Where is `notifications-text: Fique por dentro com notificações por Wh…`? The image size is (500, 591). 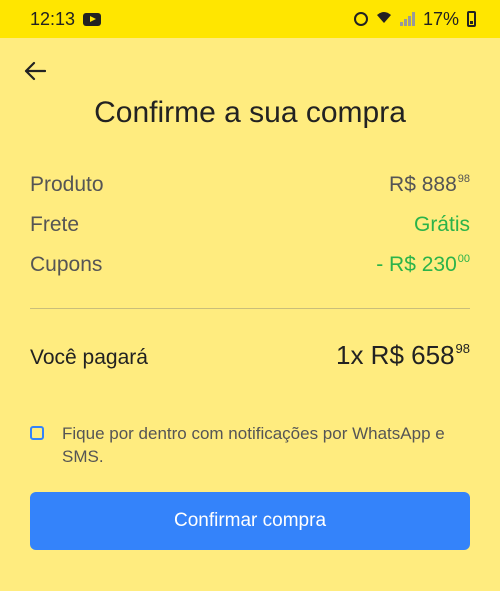 notifications-text: Fique por dentro com notificações por Wh… is located at coordinates (253, 445).